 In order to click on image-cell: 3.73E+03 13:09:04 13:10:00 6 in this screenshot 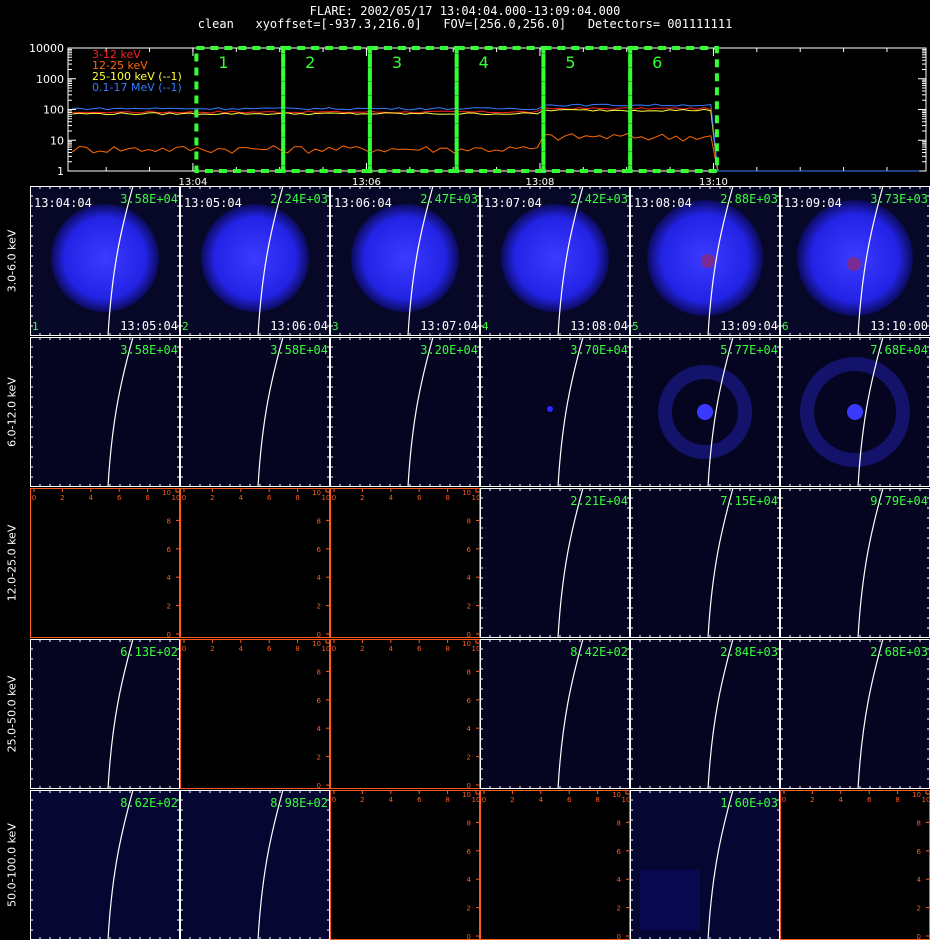, I will do `click(855, 261)`.